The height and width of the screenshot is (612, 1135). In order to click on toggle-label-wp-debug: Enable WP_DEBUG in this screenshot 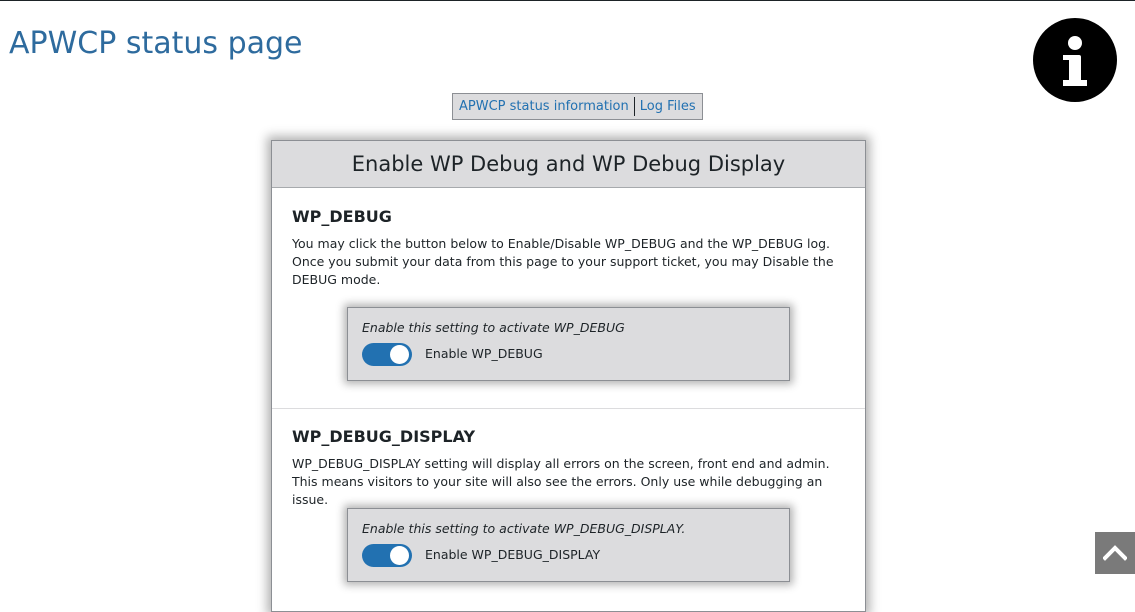, I will do `click(484, 353)`.